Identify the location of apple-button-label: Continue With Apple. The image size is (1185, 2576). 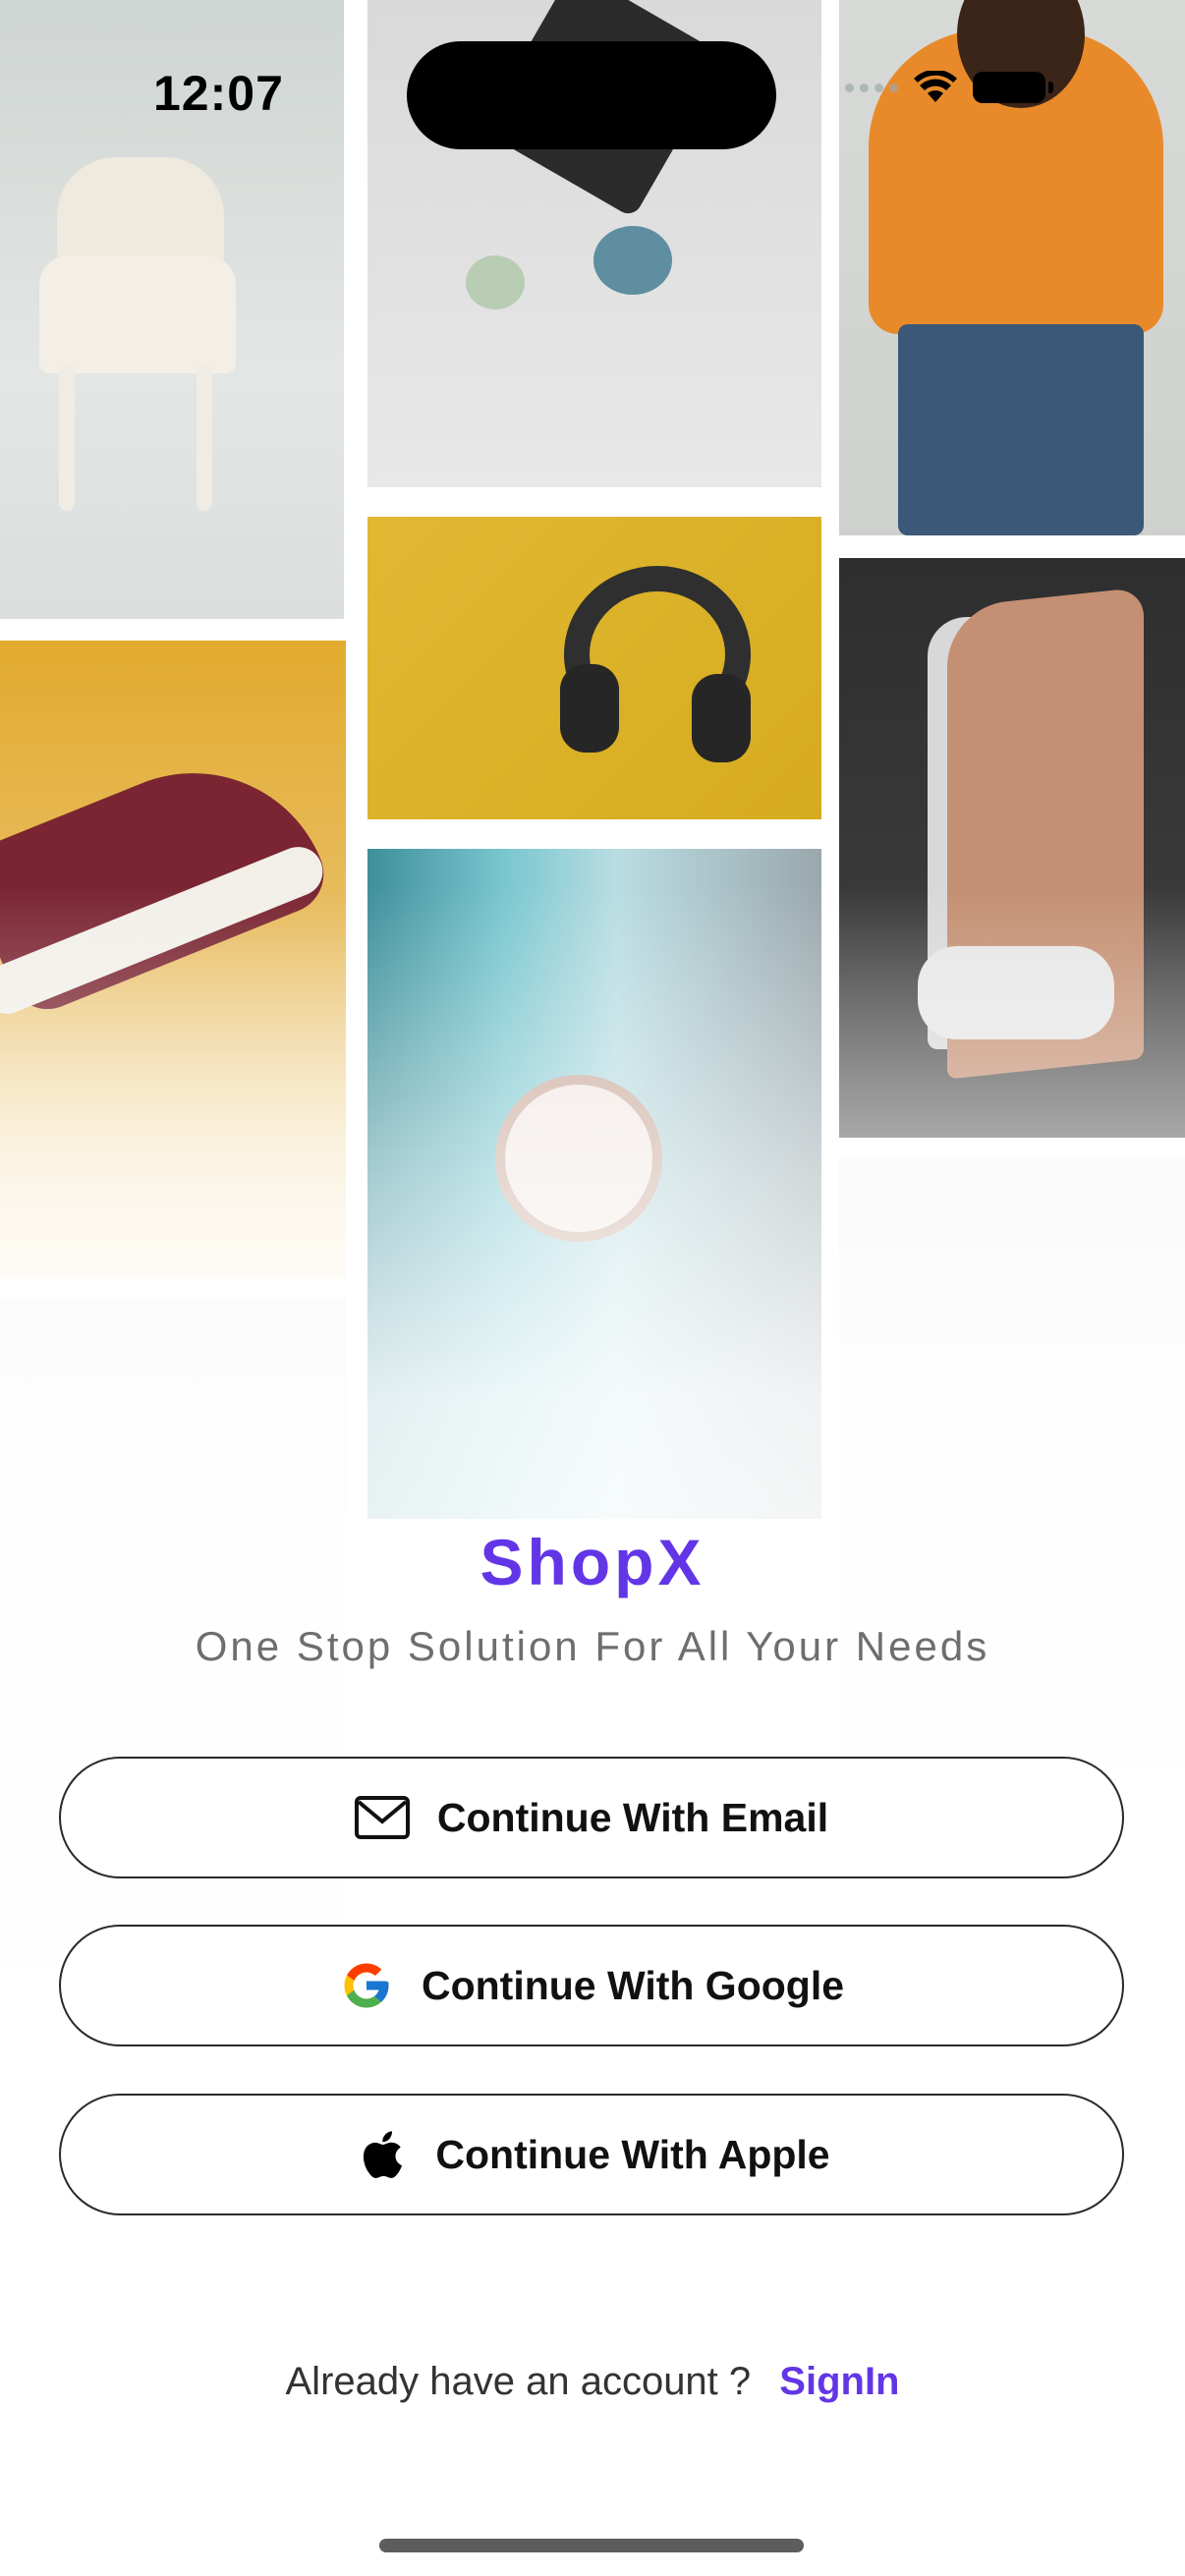
(633, 2154).